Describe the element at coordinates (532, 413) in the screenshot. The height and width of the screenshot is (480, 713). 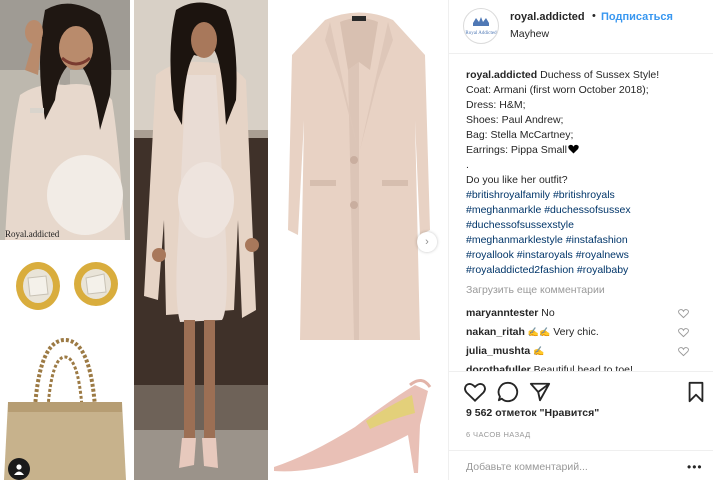
I see `likes-count: 9 562 отметок "Нравится"` at that location.